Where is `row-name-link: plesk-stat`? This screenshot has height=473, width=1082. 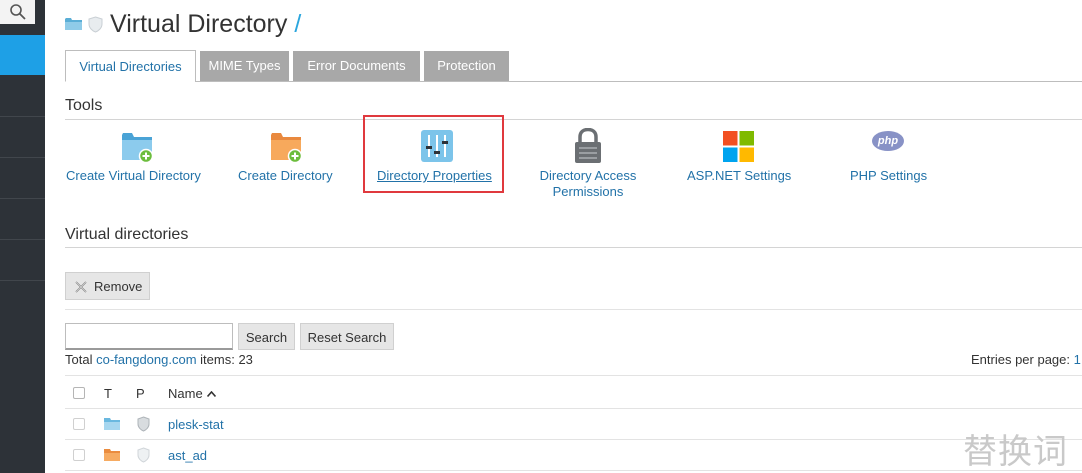 row-name-link: plesk-stat is located at coordinates (196, 424).